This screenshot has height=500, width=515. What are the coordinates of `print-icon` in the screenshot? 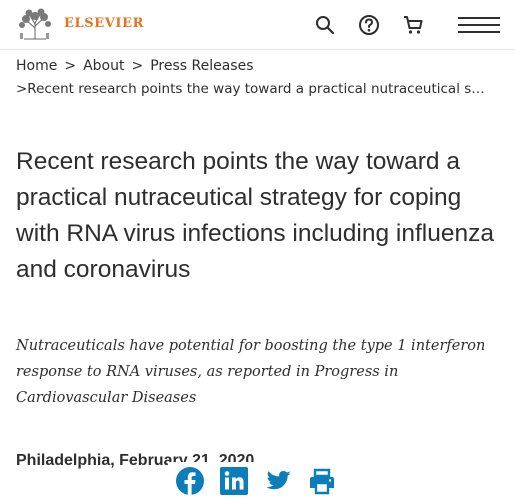 It's located at (322, 481).